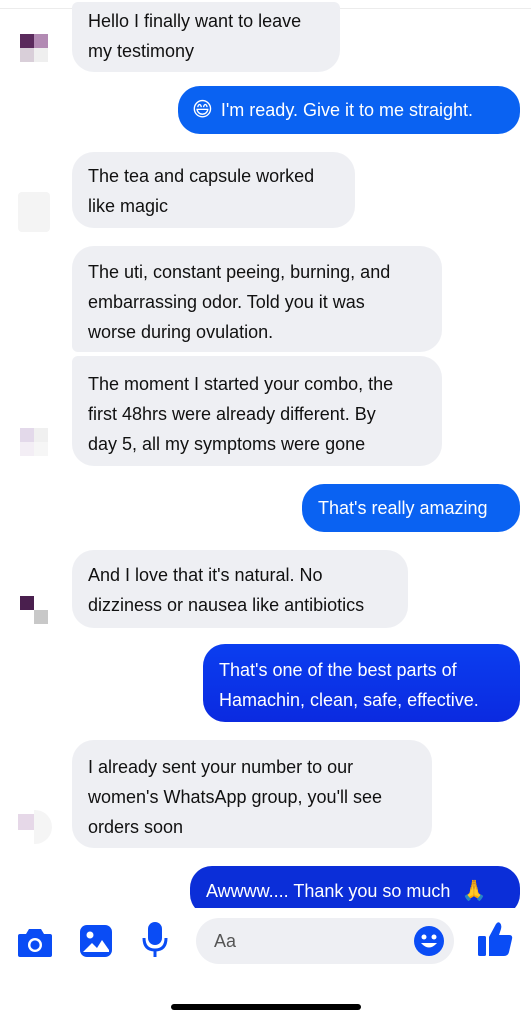 The image size is (531, 1024). I want to click on message-line: day 5, all my symptoms were gone, so click(227, 444).